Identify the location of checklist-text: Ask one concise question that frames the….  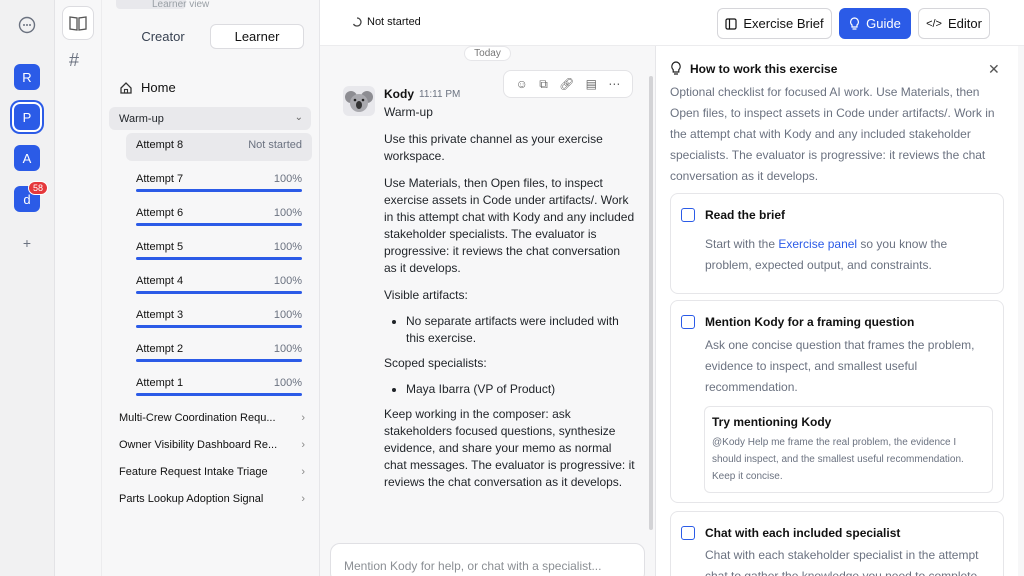
(840, 366).